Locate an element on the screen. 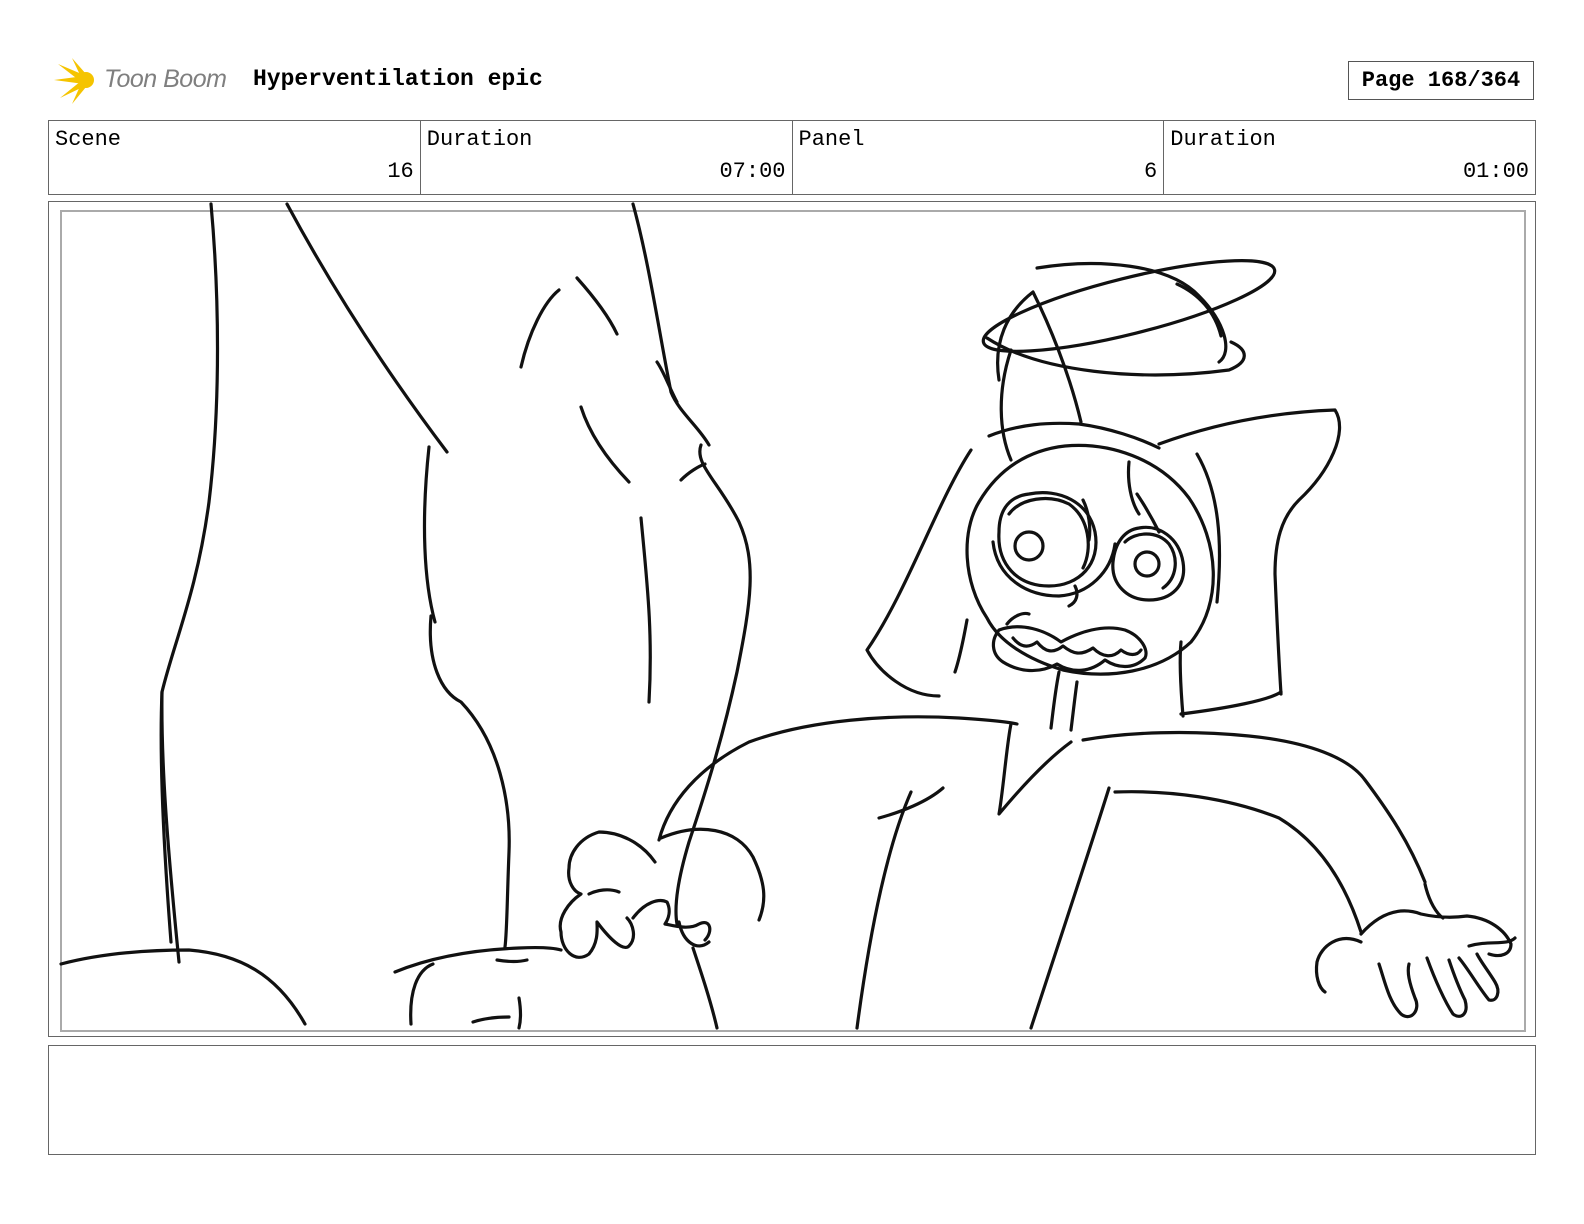 The height and width of the screenshot is (1224, 1584). scene-duration-label: Duration is located at coordinates (479, 139).